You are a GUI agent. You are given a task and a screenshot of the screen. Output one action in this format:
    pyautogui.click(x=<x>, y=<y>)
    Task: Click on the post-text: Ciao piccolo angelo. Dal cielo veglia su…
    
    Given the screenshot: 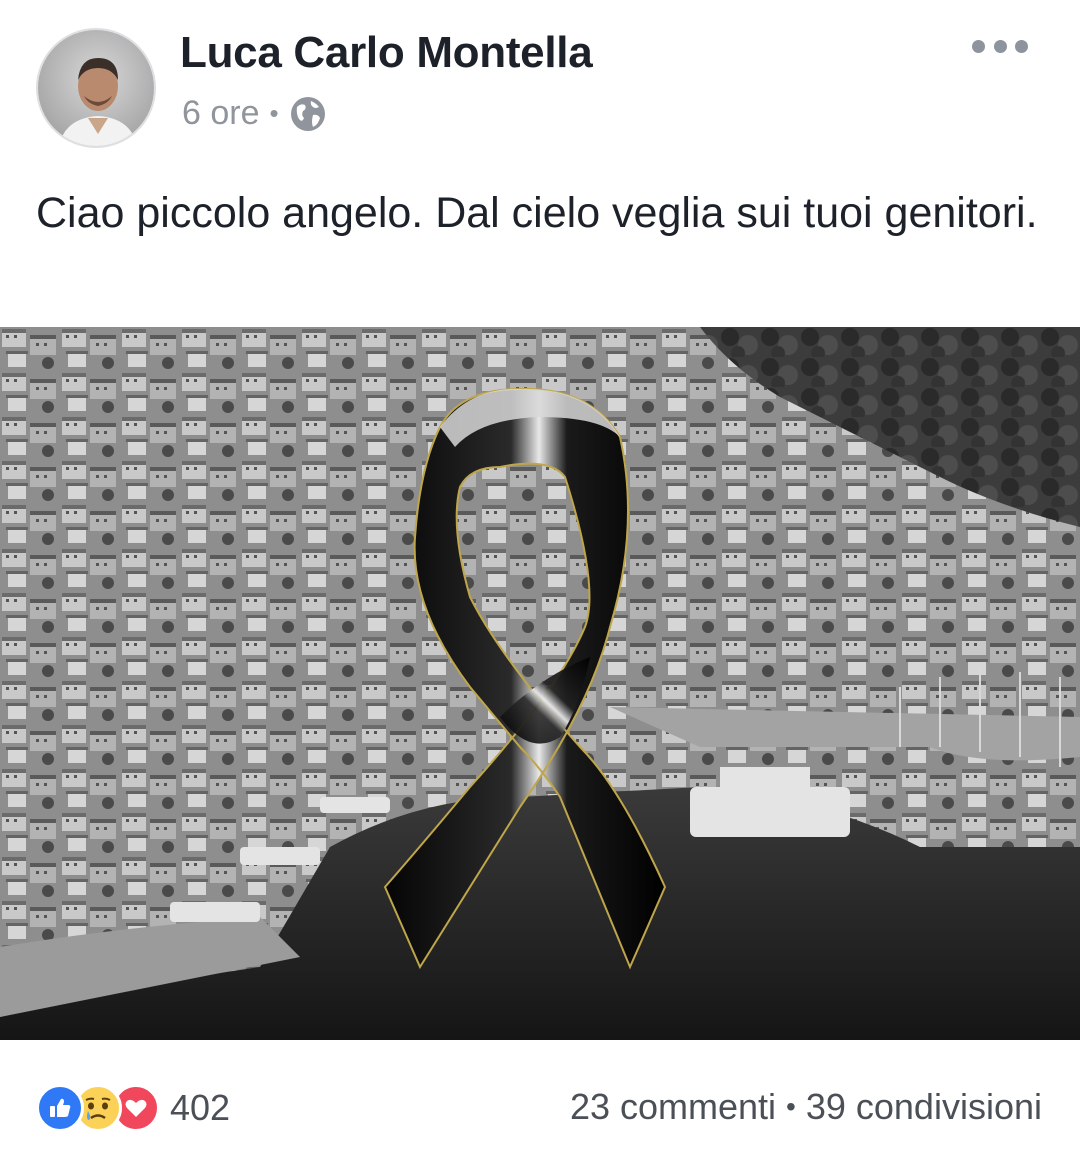 What is the action you would take?
    pyautogui.click(x=537, y=213)
    